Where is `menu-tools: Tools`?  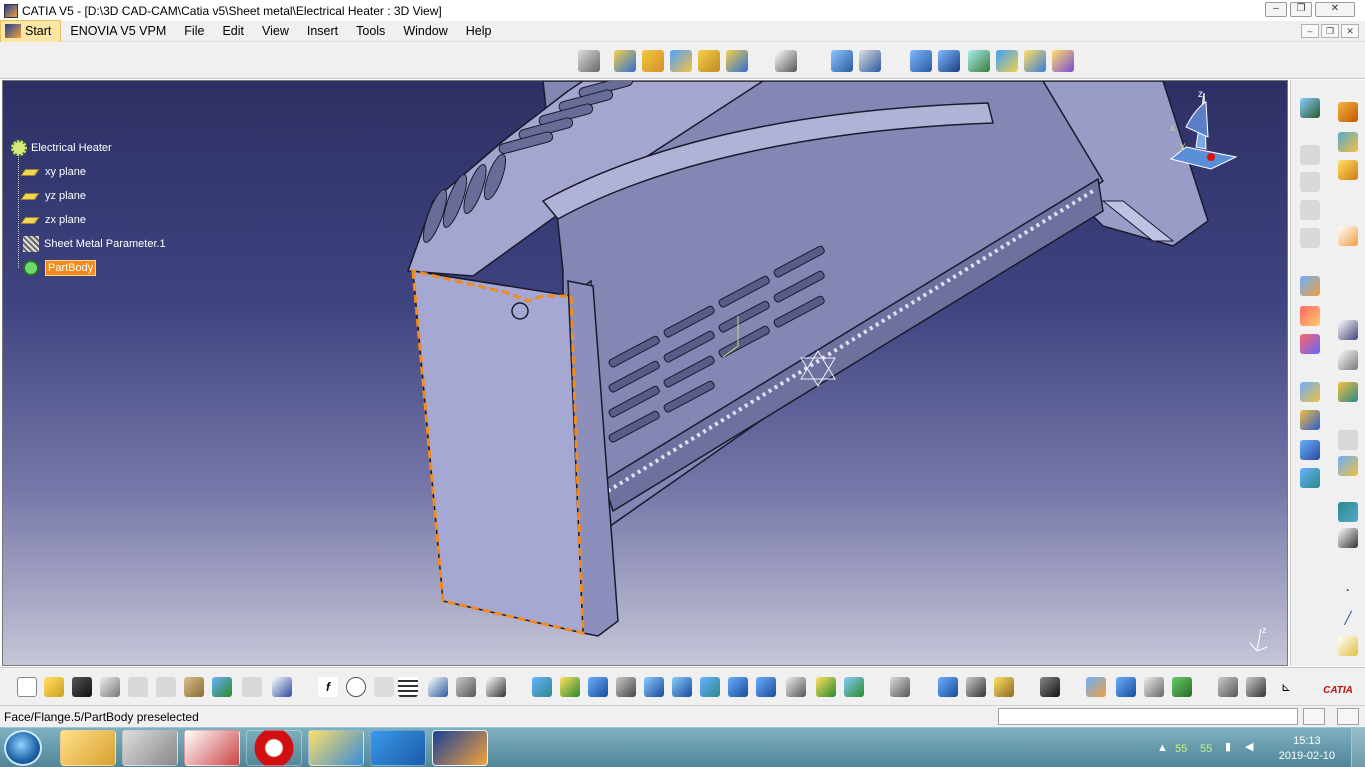 menu-tools: Tools is located at coordinates (370, 31).